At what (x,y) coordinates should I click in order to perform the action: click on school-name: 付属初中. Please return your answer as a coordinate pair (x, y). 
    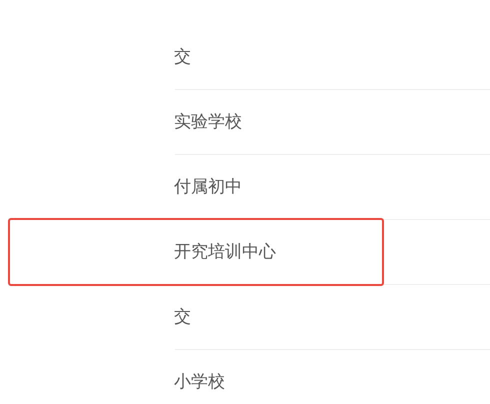
    Looking at the image, I should click on (208, 187).